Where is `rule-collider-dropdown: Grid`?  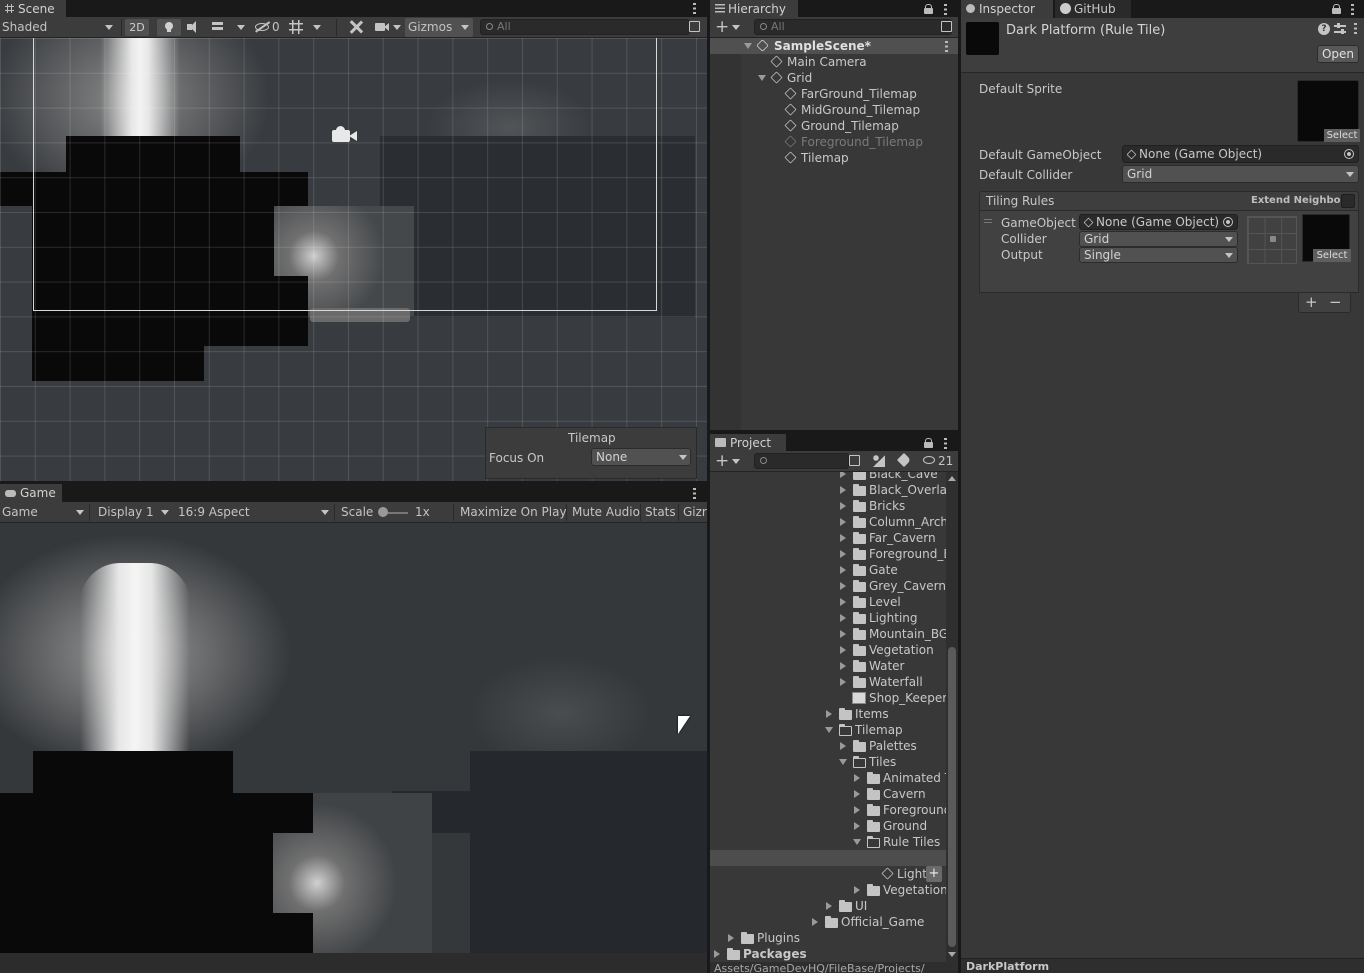 rule-collider-dropdown: Grid is located at coordinates (1158, 239).